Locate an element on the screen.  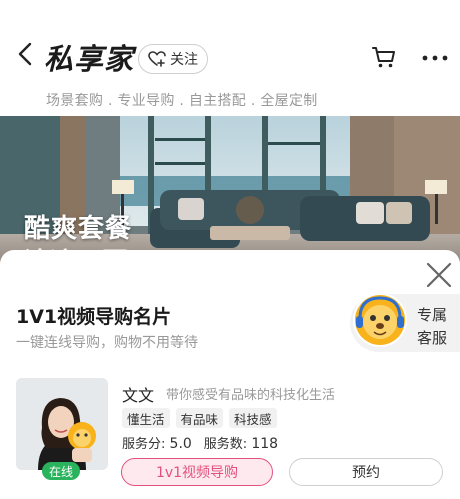
follow-button: 关注 is located at coordinates (173, 59).